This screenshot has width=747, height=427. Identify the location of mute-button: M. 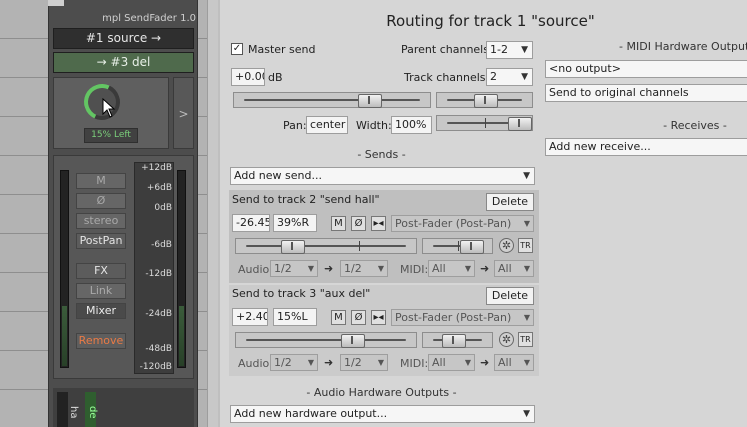
(101, 181).